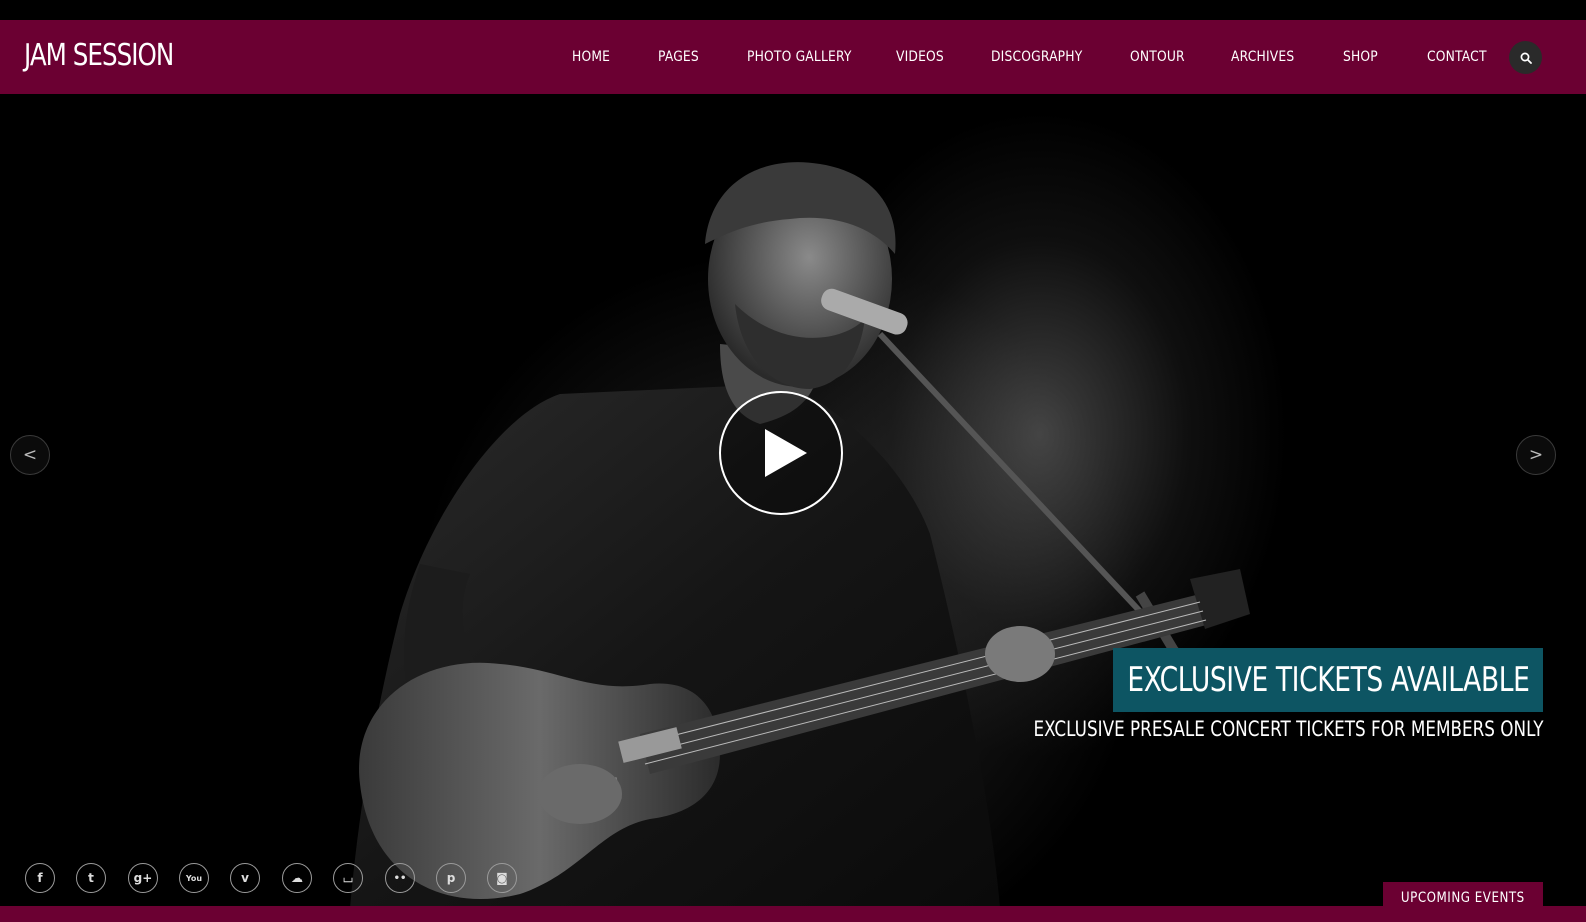 This screenshot has width=1586, height=922. I want to click on slide-headline: EXCLUSIVE TICKETS AVAILABLE, so click(1327, 680).